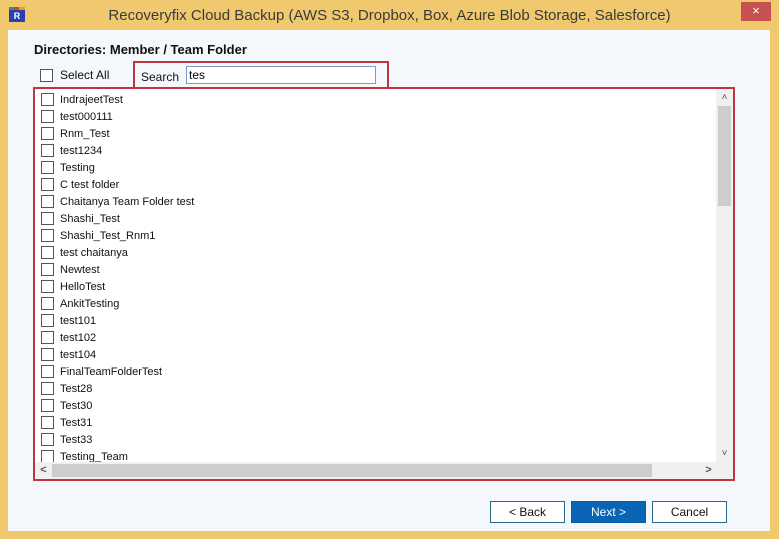  I want to click on back-button: < Back, so click(527, 512).